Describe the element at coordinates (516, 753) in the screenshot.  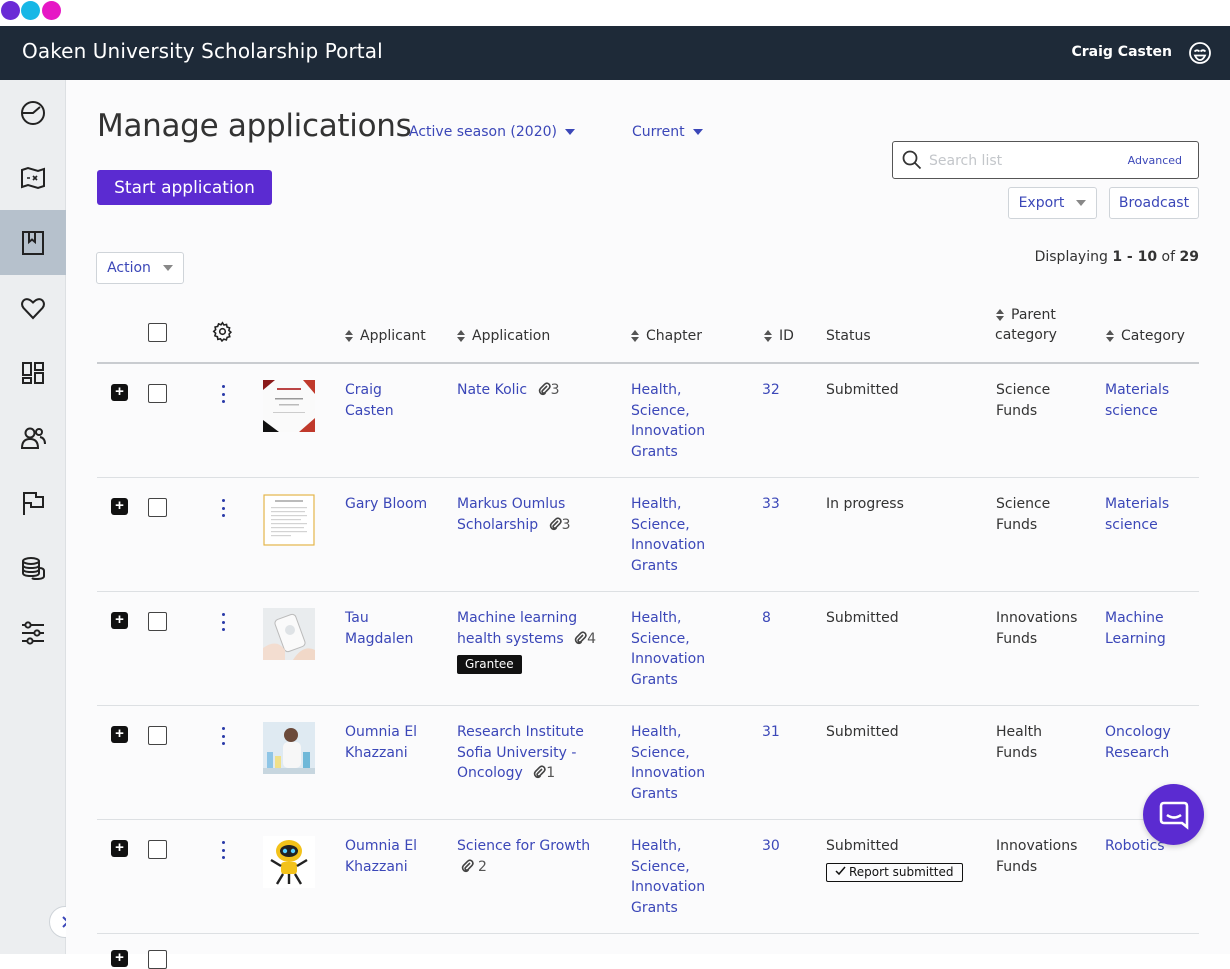
I see `application-link: Sofia University -` at that location.